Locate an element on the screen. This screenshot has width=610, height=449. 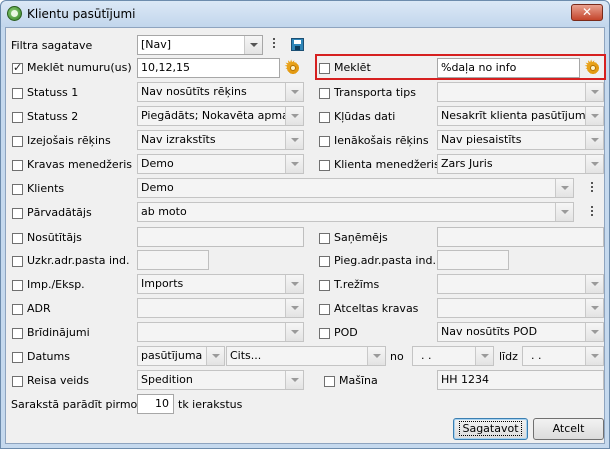
carrier-select: ab moto is located at coordinates (355, 212).